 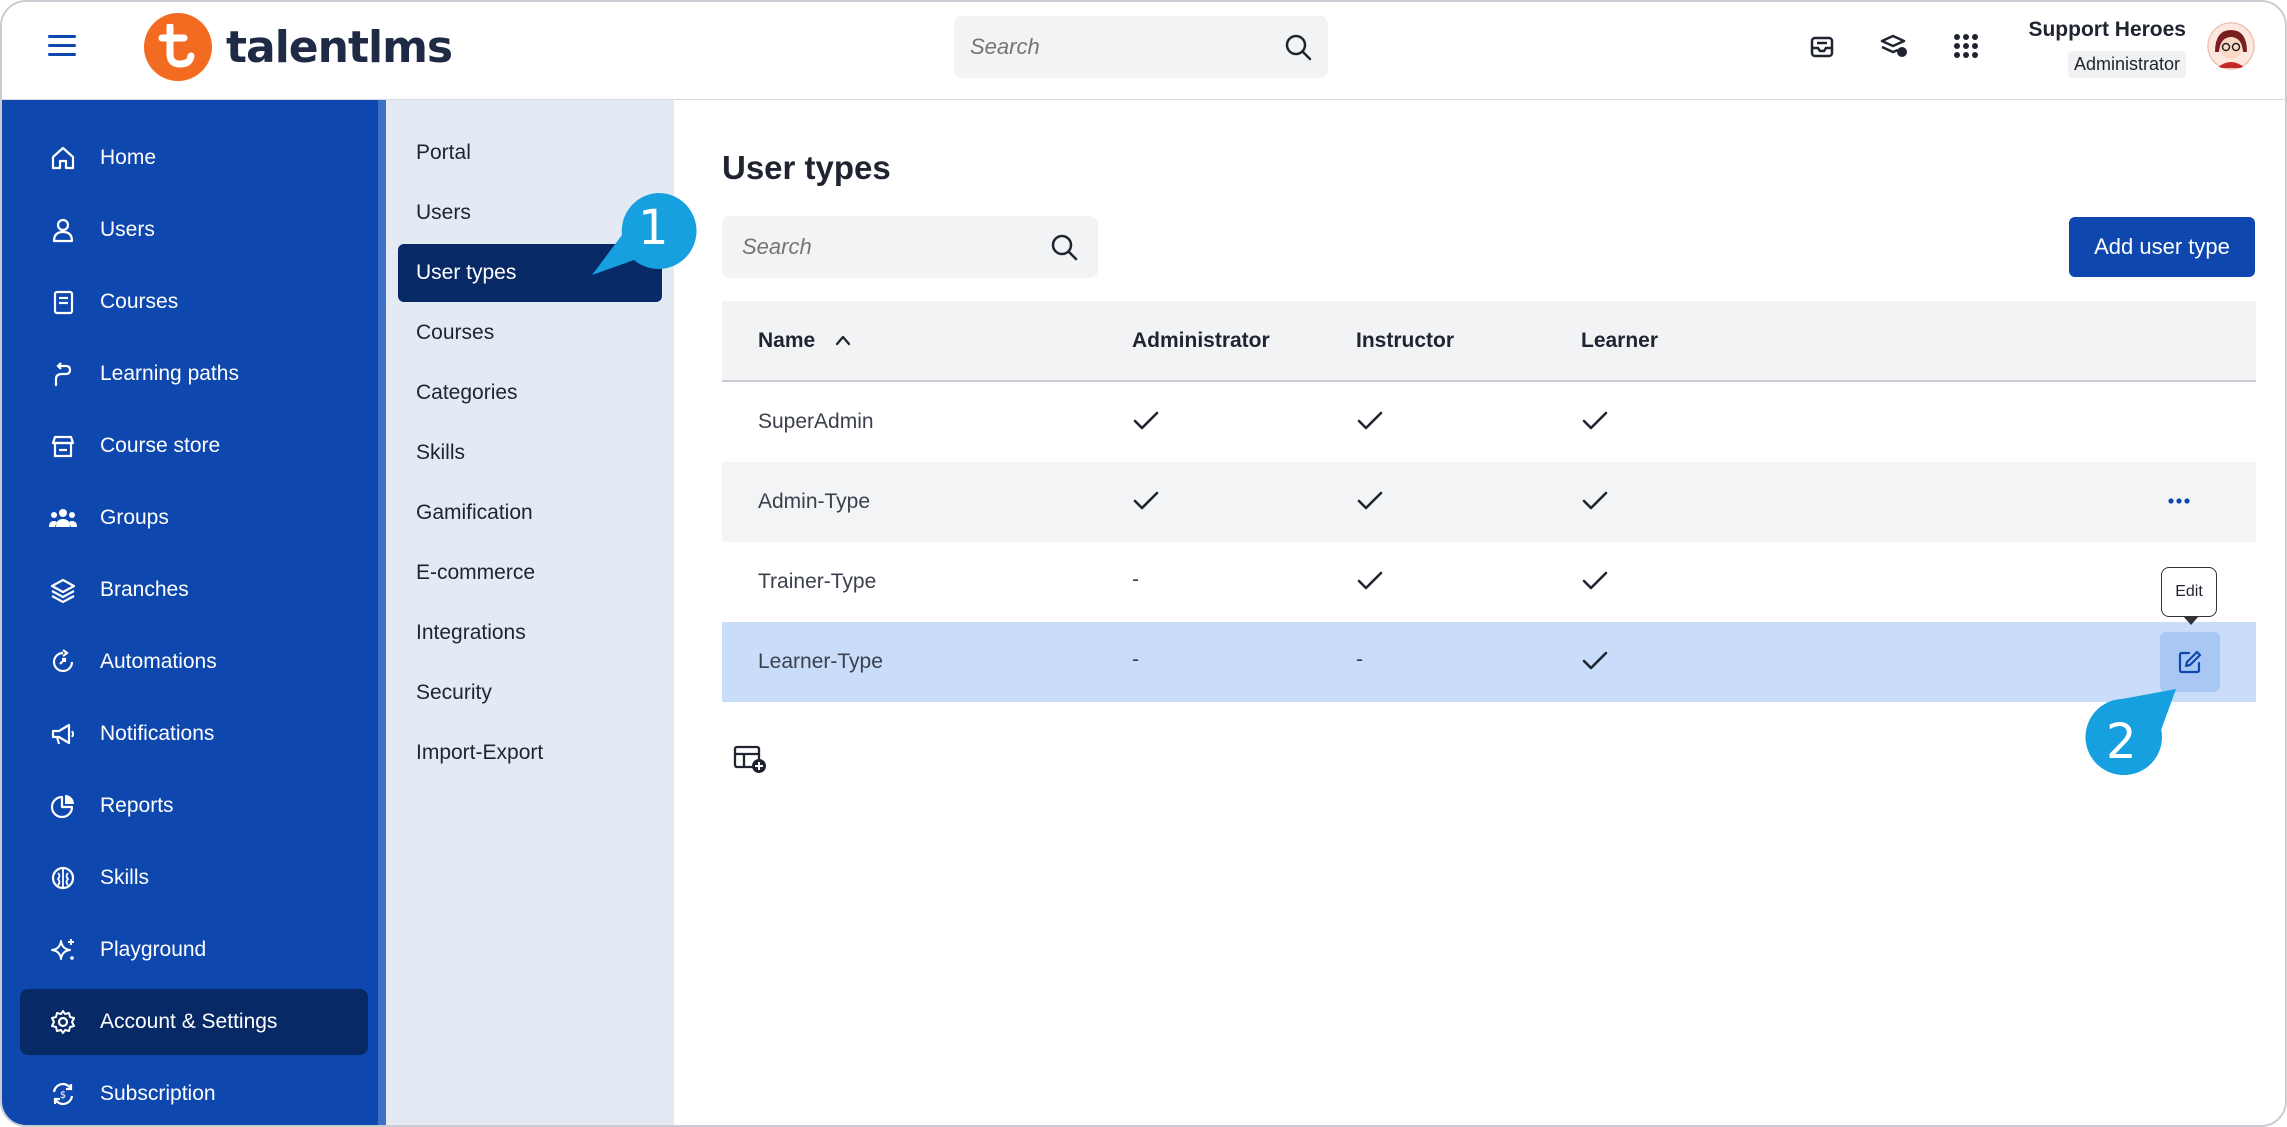 I want to click on sidebar-item-subscription: $ Subscription, so click(x=194, y=1093).